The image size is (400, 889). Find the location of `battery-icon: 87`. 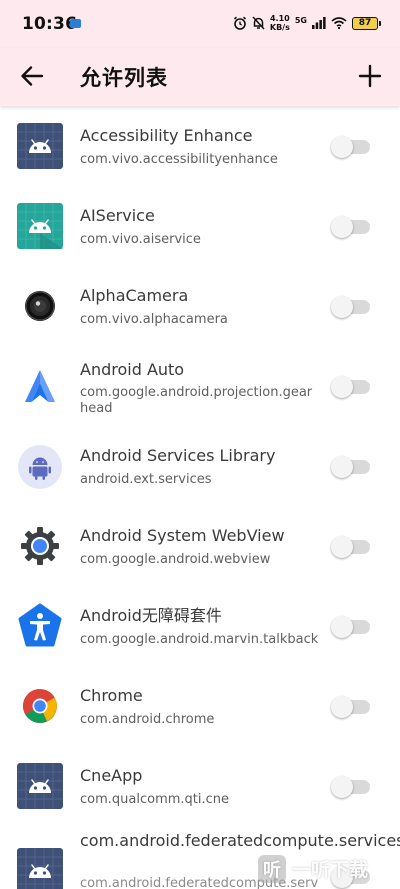

battery-icon: 87 is located at coordinates (366, 23).